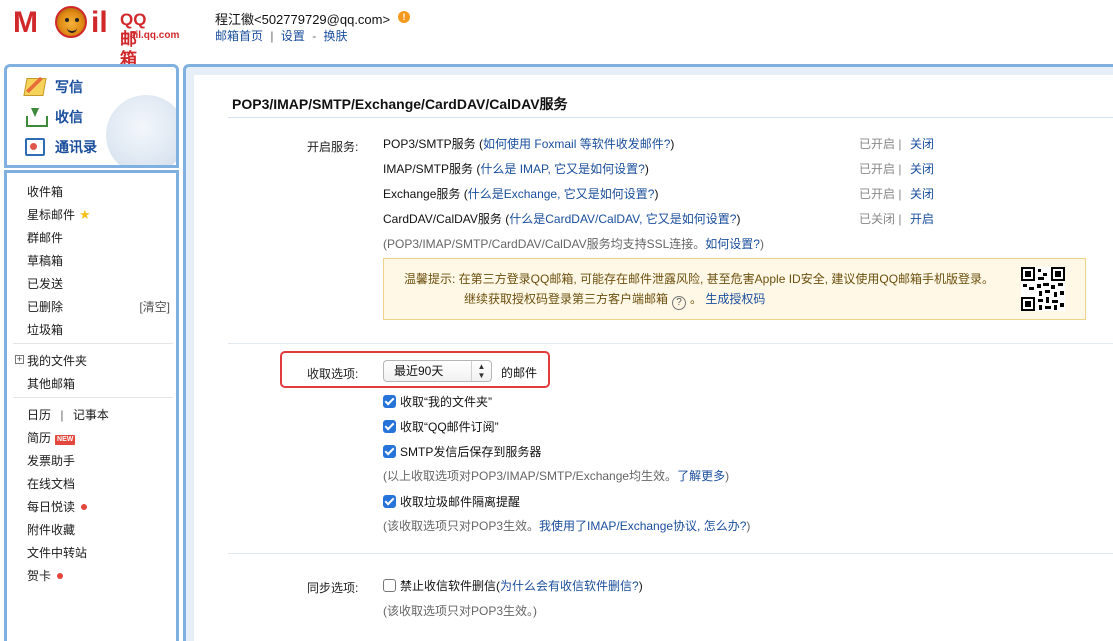 This screenshot has height=641, width=1113. What do you see at coordinates (670, 117) in the screenshot?
I see `title-divider` at bounding box center [670, 117].